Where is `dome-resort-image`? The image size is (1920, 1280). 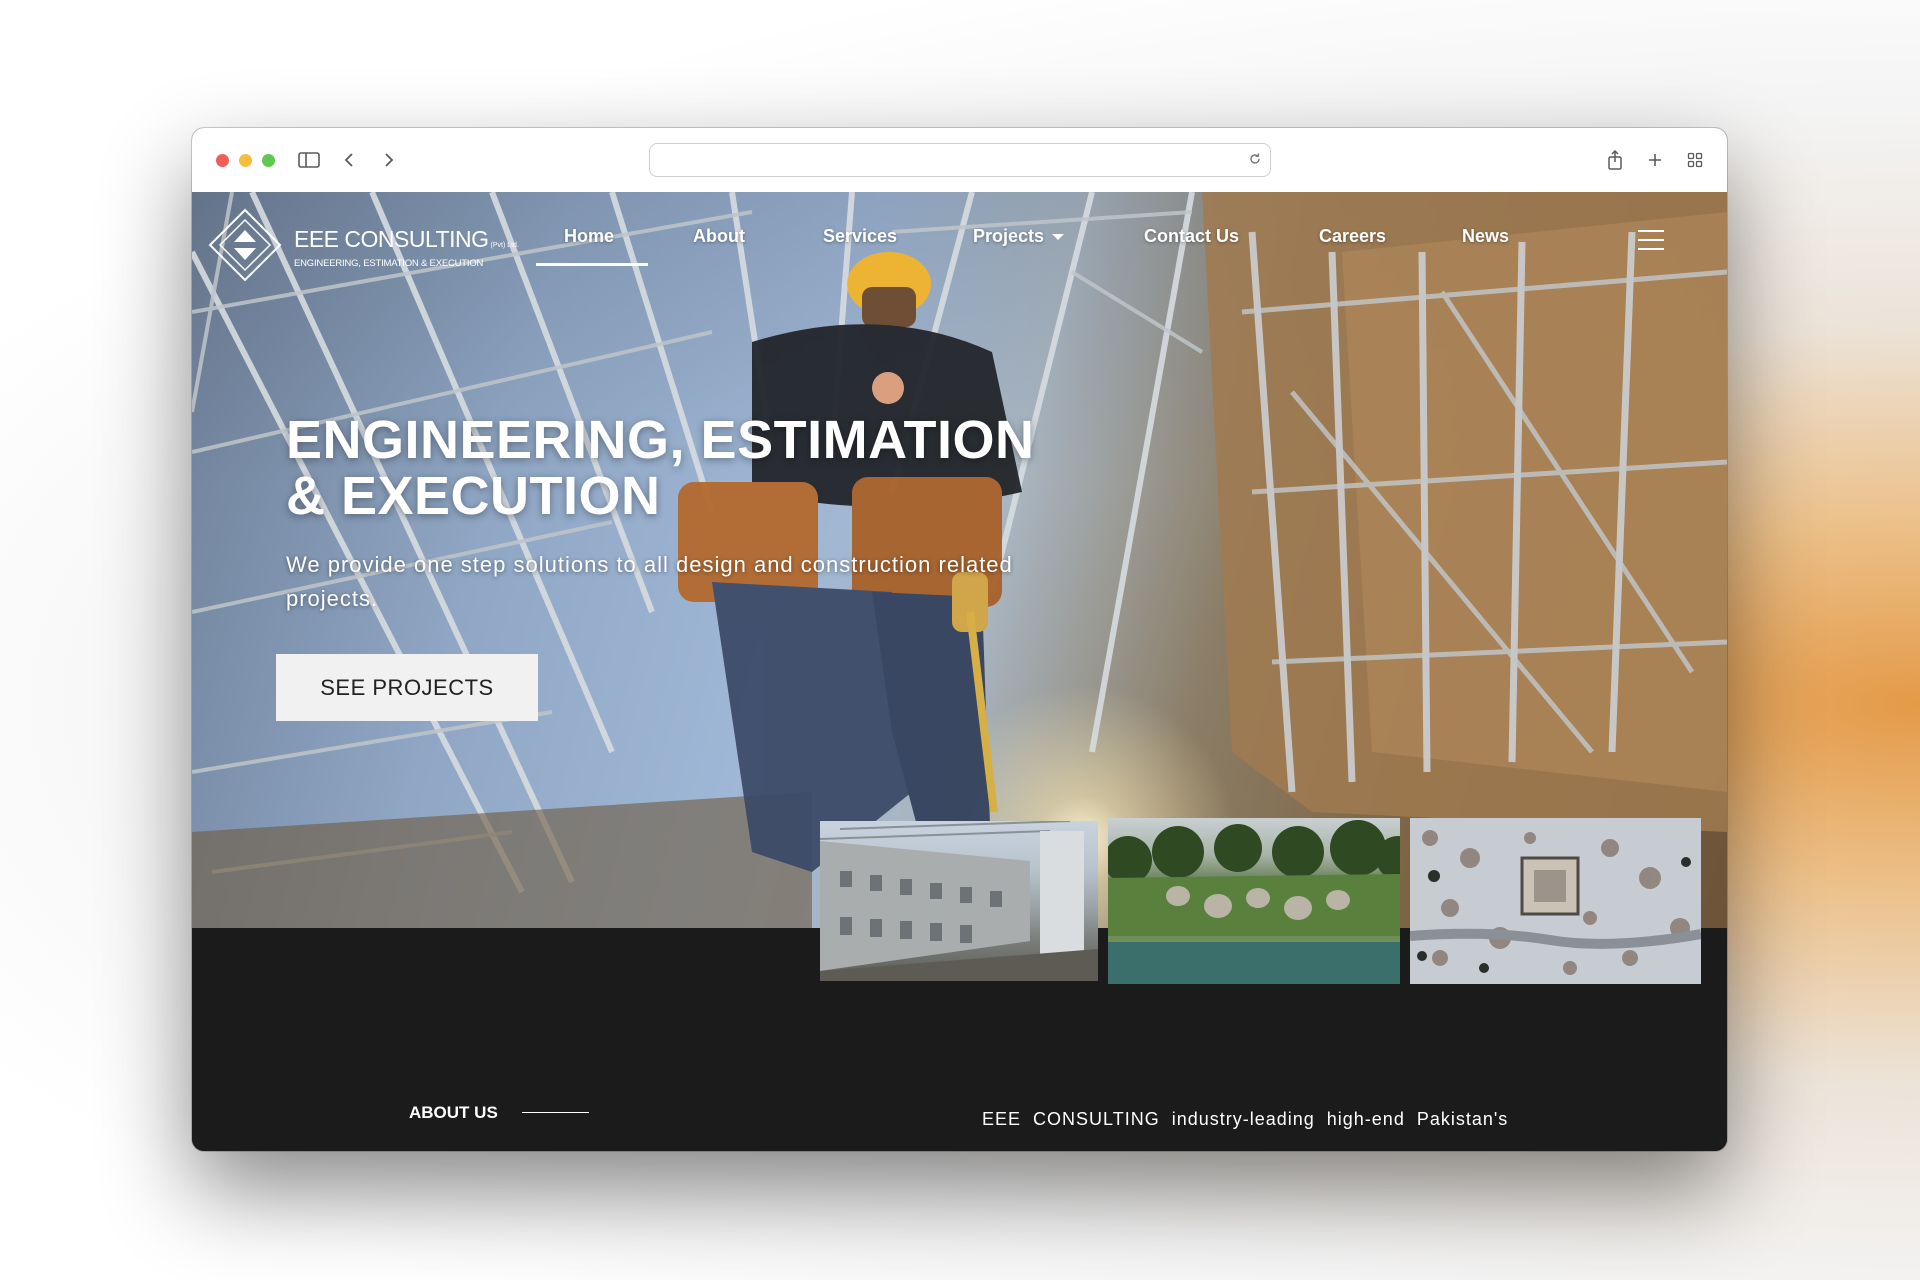 dome-resort-image is located at coordinates (1254, 902).